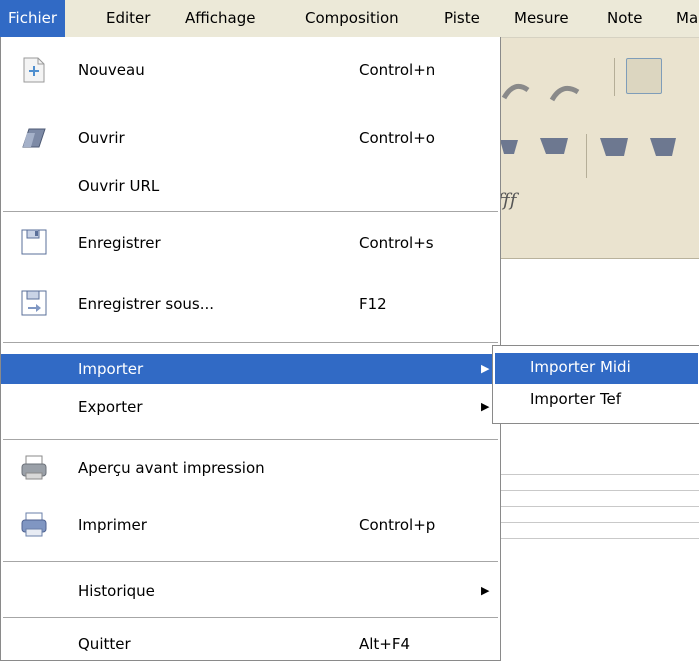 This screenshot has width=699, height=661. Describe the element at coordinates (250, 407) in the screenshot. I see `menu-item-exporter: Exporter ▶` at that location.